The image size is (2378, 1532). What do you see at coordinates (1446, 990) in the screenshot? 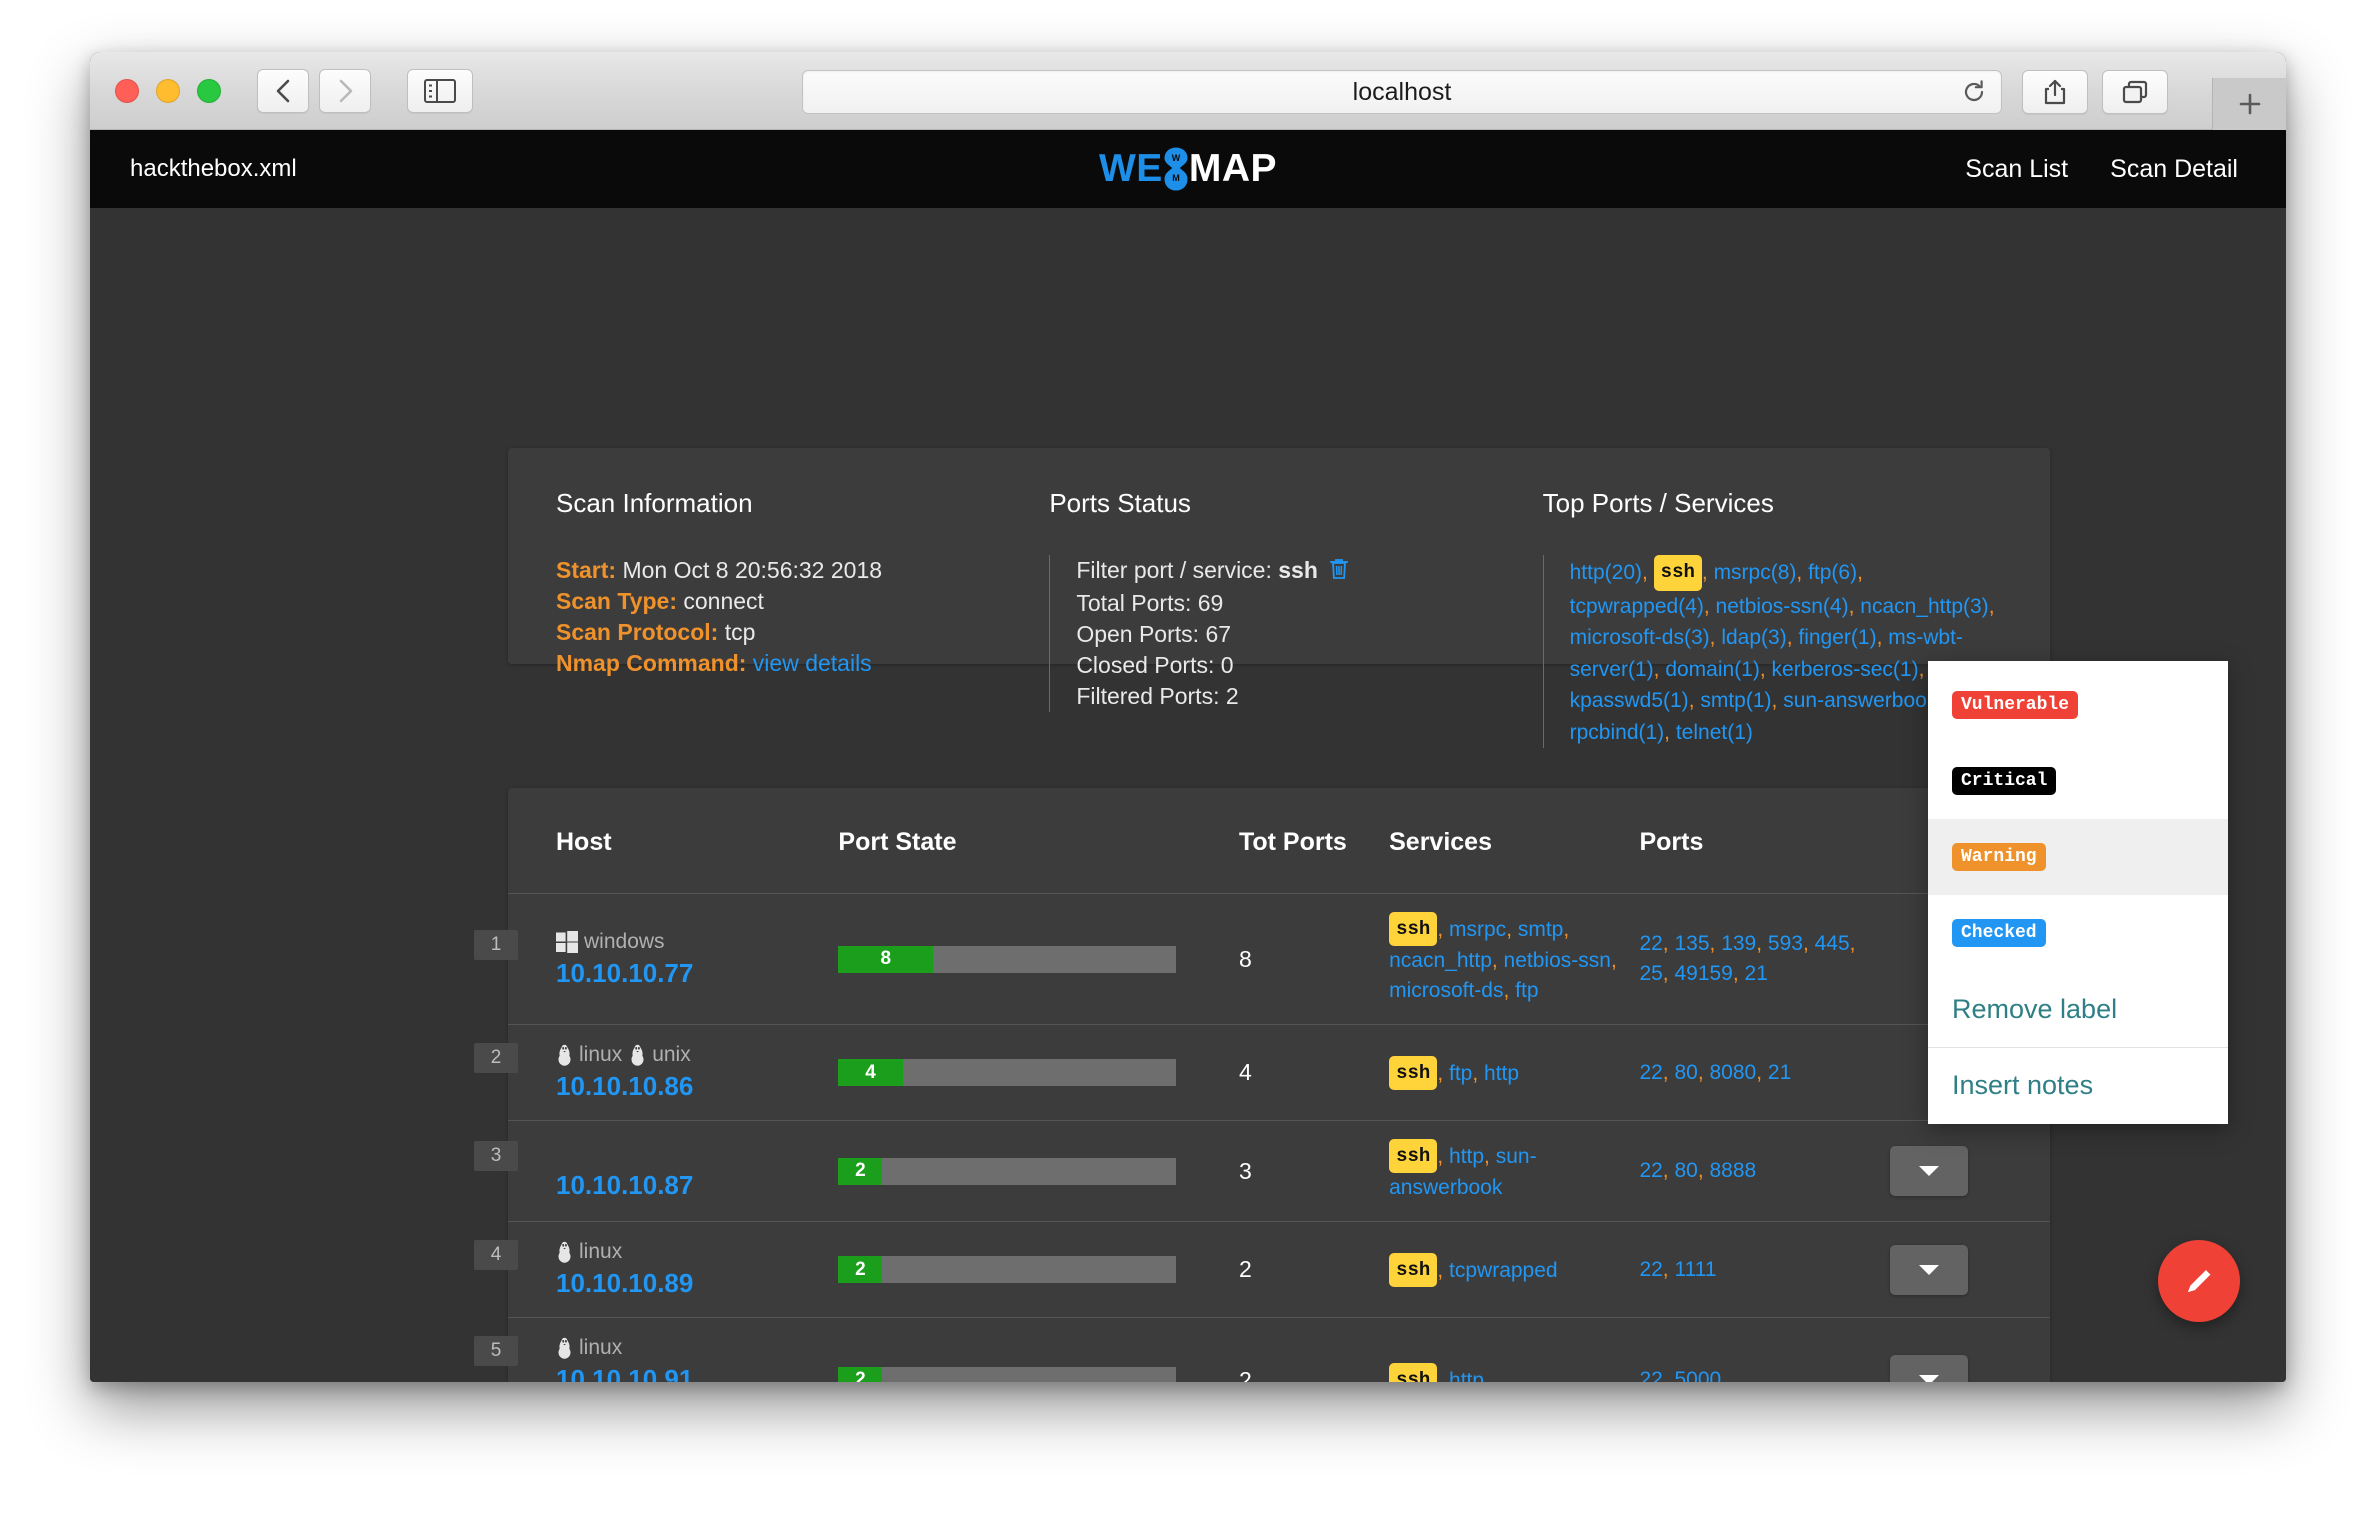
I see `service-link: microsoft-ds` at bounding box center [1446, 990].